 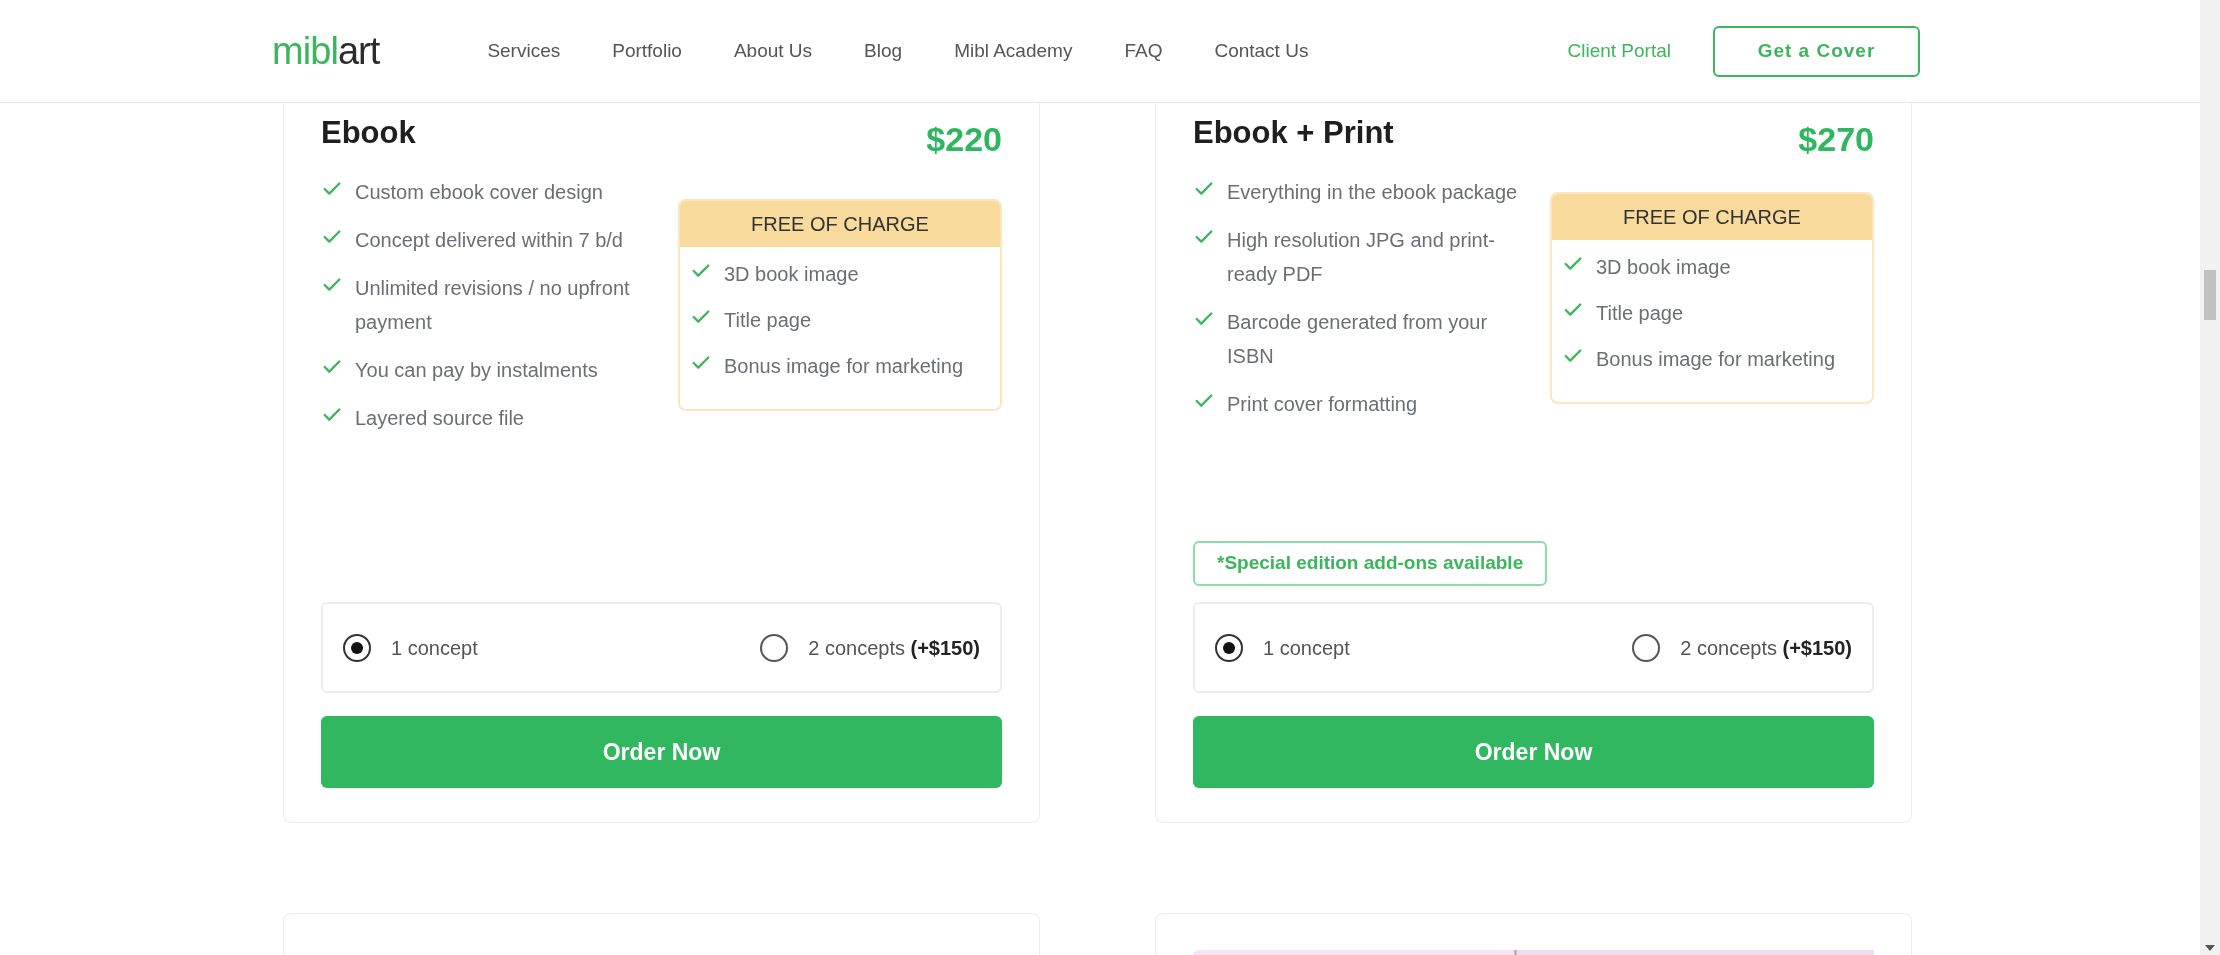 I want to click on feature-text: Layered source file, so click(x=440, y=418).